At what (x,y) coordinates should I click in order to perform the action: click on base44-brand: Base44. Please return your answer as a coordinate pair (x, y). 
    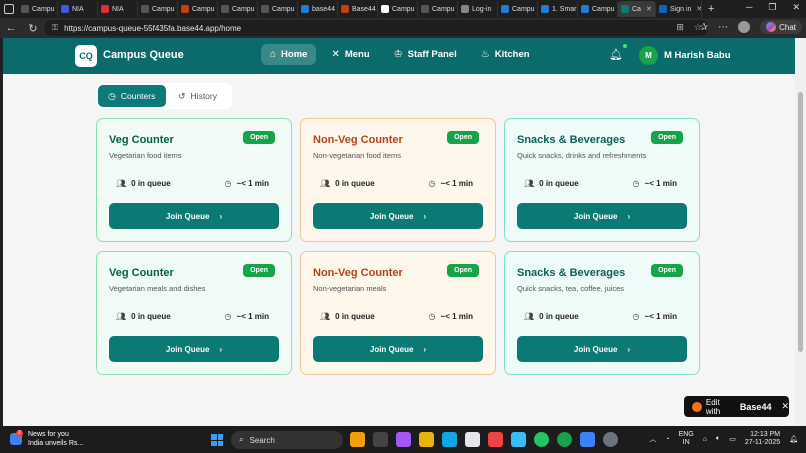
    Looking at the image, I should click on (755, 406).